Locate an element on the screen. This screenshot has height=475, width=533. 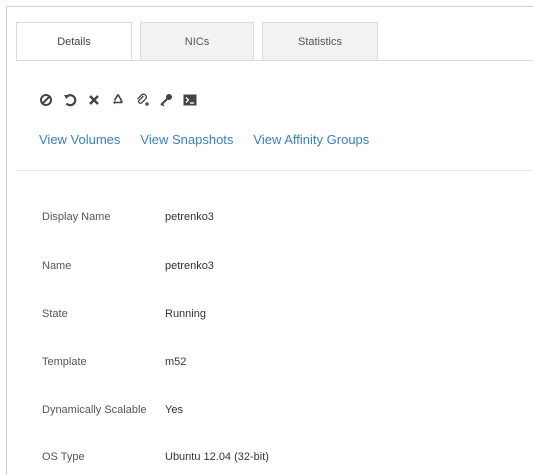
detail-row-name: Name petrenko3 is located at coordinates (287, 266).